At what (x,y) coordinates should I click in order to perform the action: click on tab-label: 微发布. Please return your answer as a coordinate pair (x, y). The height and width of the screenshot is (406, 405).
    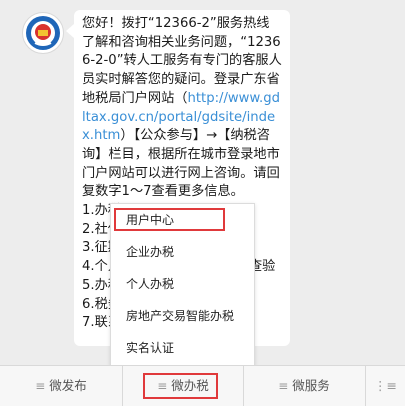
    Looking at the image, I should click on (68, 385).